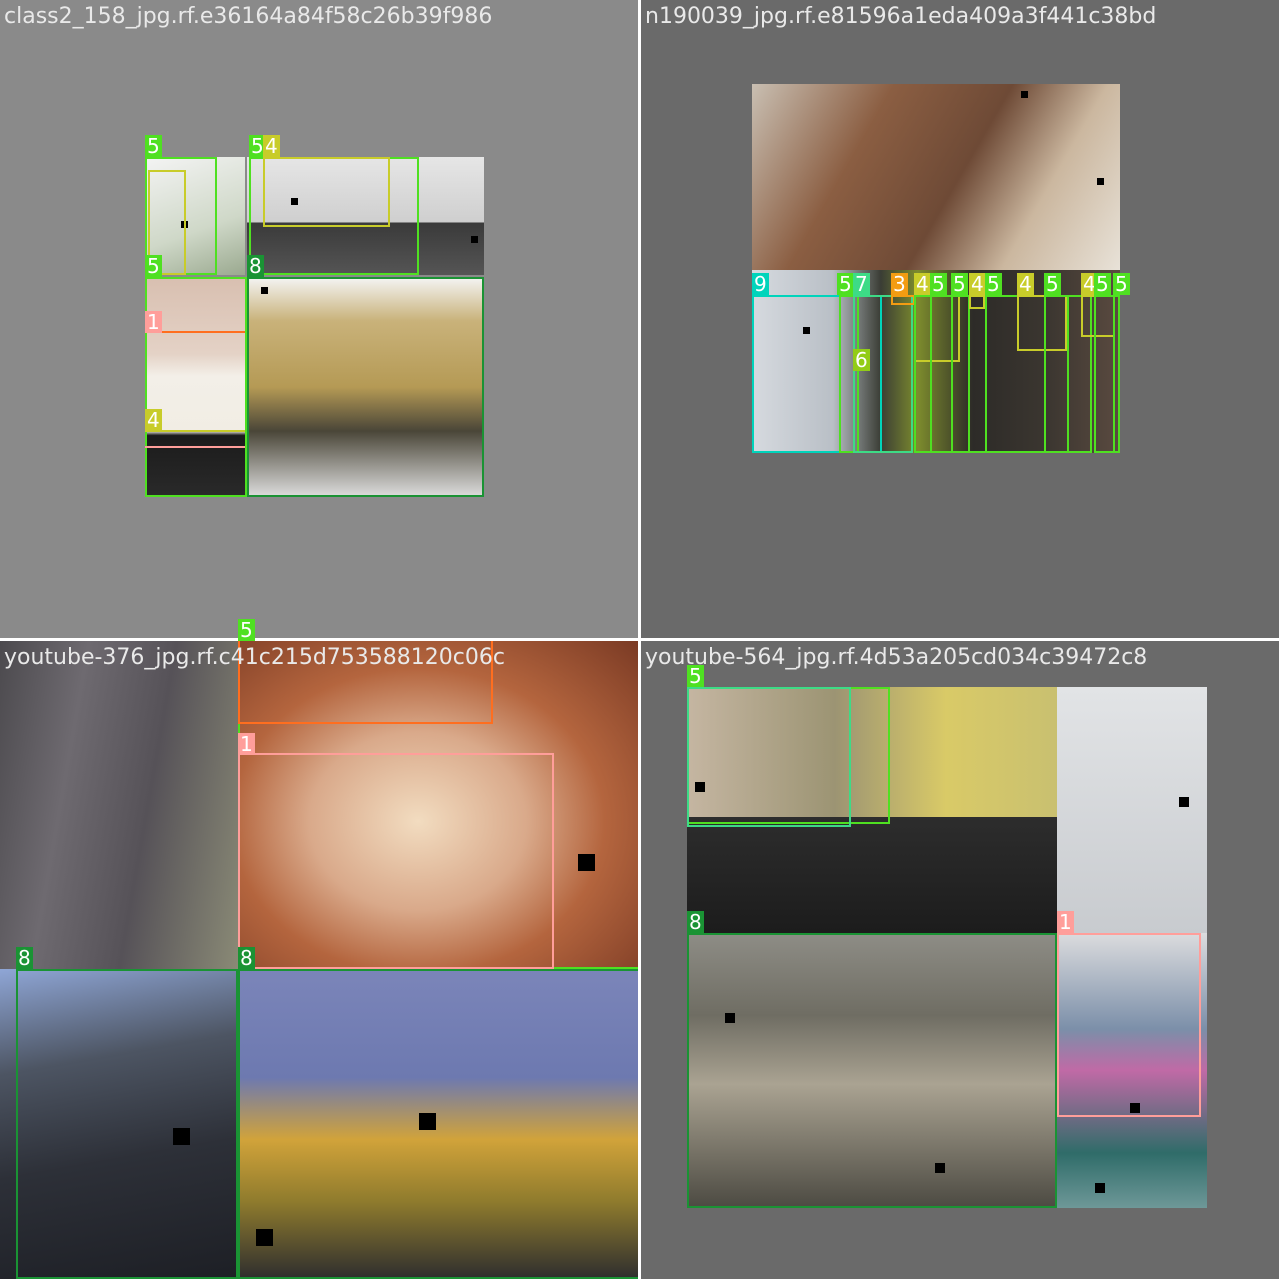 The width and height of the screenshot is (1280, 1280). Describe the element at coordinates (119, 805) in the screenshot. I see `scene-curtain` at that location.